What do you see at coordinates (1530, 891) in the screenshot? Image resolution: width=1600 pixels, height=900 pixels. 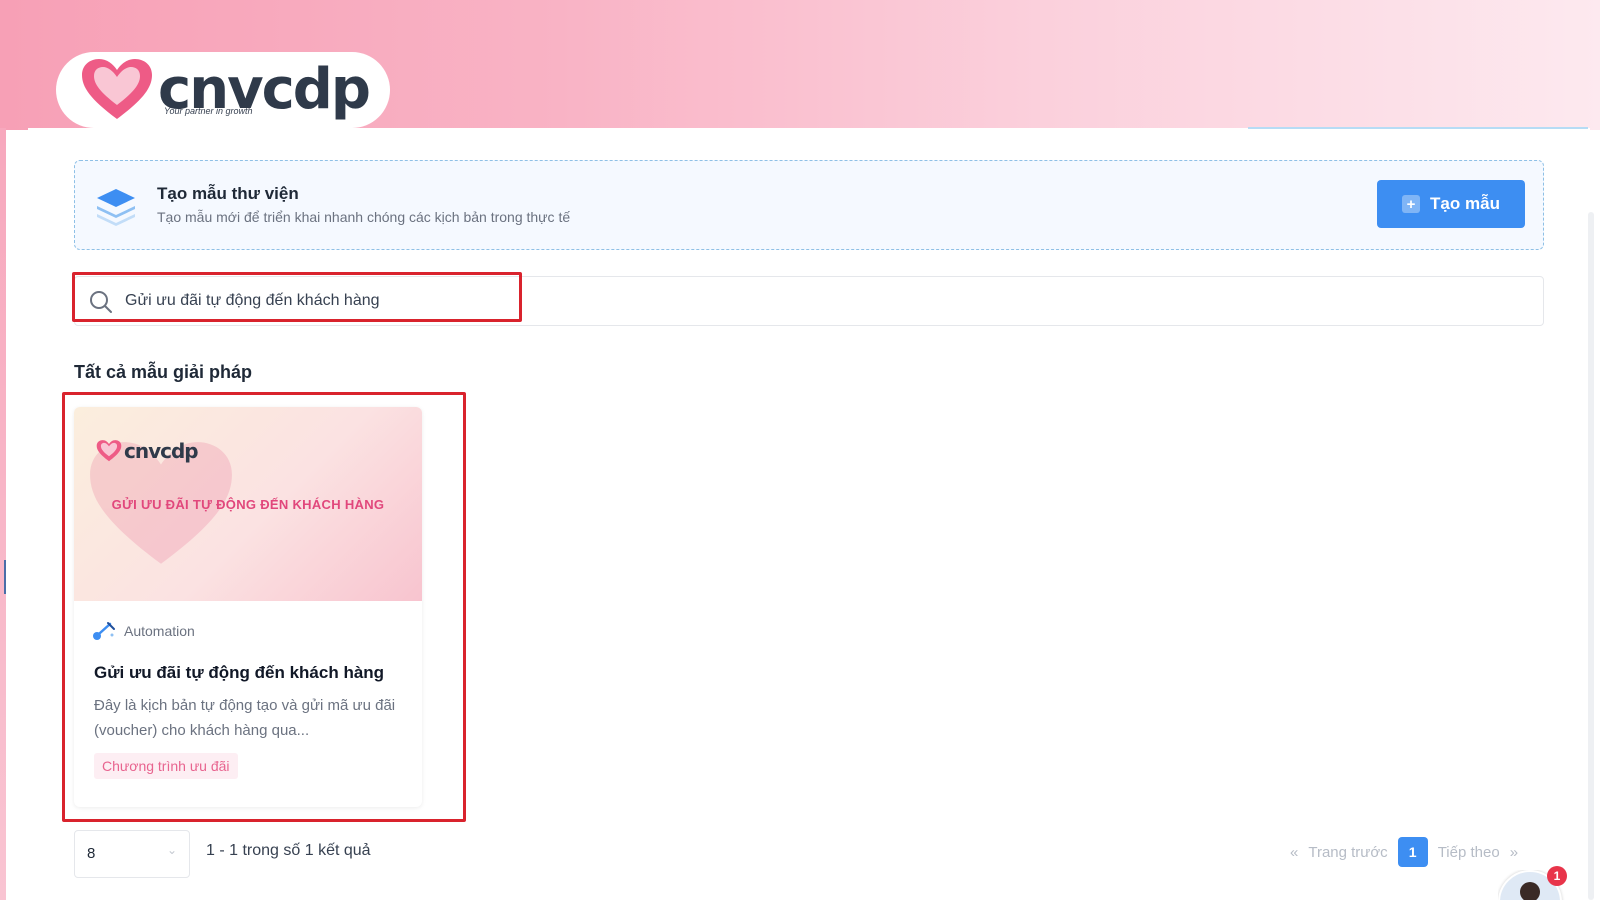 I see `avatar-person-icon` at bounding box center [1530, 891].